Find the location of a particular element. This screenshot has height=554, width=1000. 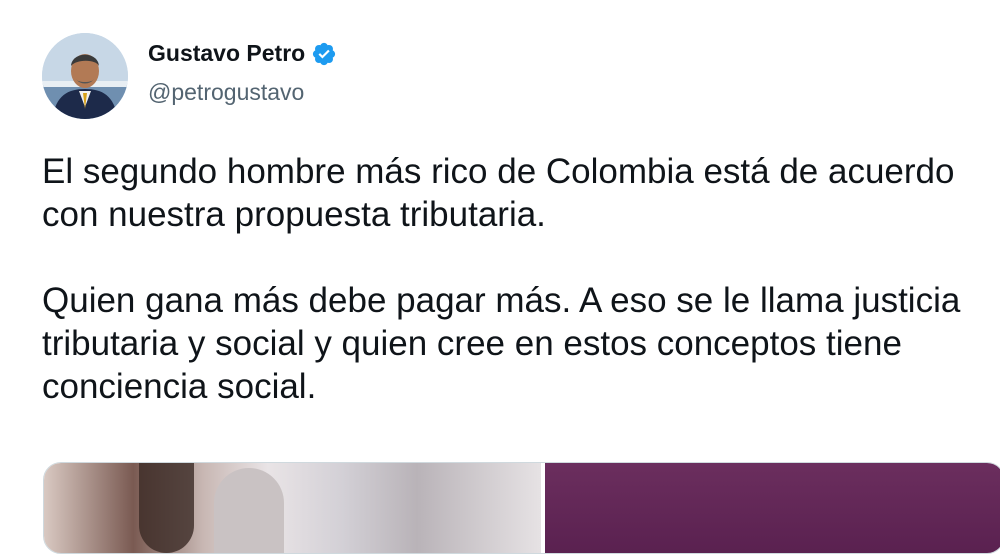

profile-photo is located at coordinates (85, 76).